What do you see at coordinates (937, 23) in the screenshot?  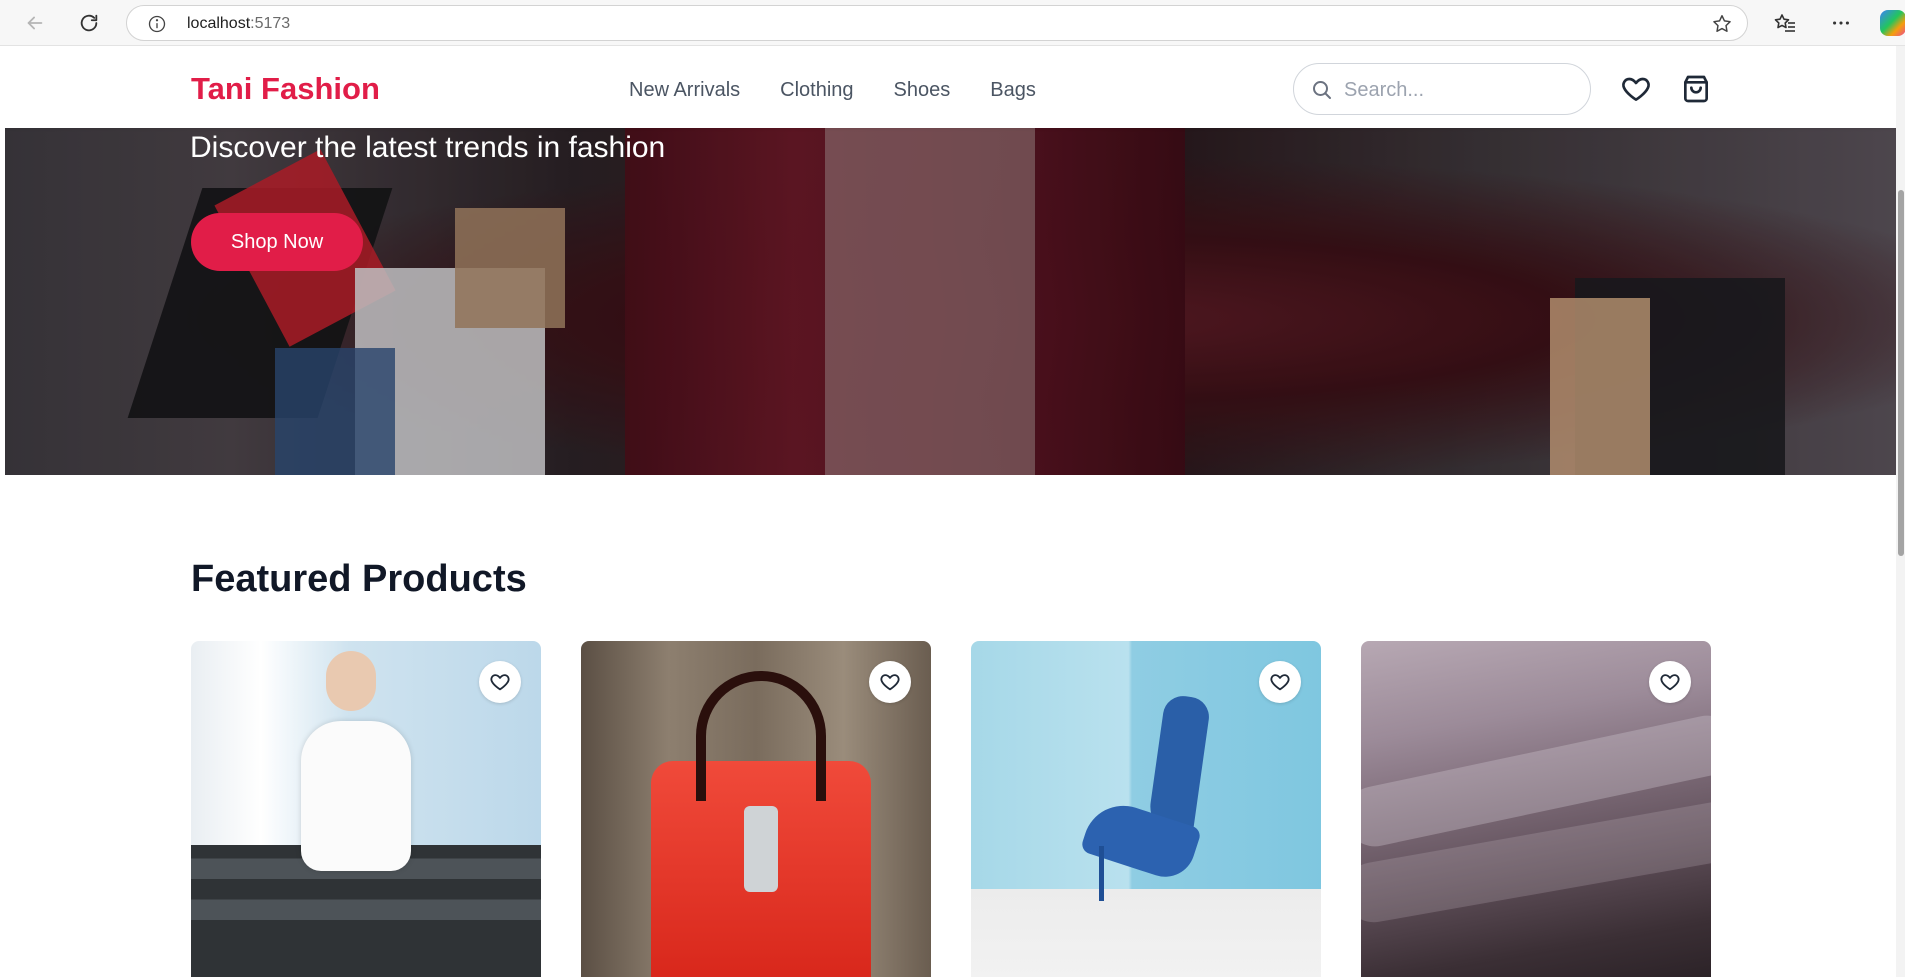 I see `address-bar: localhost:5173` at bounding box center [937, 23].